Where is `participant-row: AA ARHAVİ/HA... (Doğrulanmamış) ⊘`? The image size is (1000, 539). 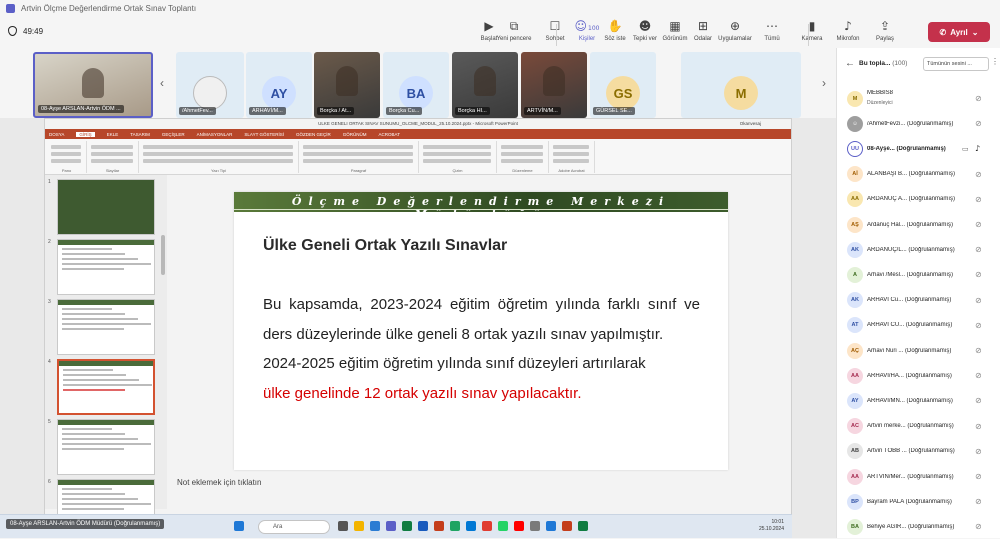 participant-row: AA ARHAVİ/HA... (Doğrulanmamış) ⊘ is located at coordinates (918, 375).